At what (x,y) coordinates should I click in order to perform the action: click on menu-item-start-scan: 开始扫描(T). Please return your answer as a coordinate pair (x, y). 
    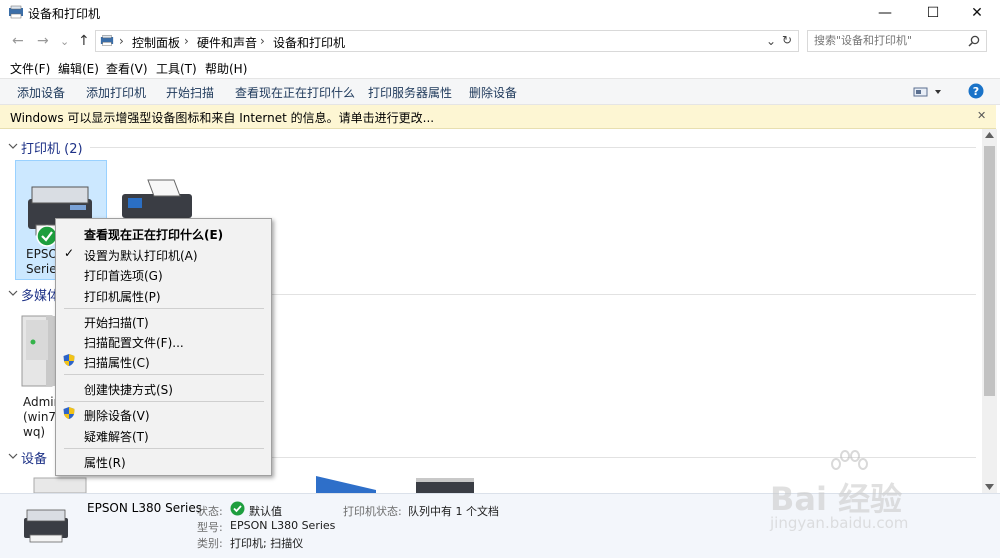
    Looking at the image, I should click on (116, 322).